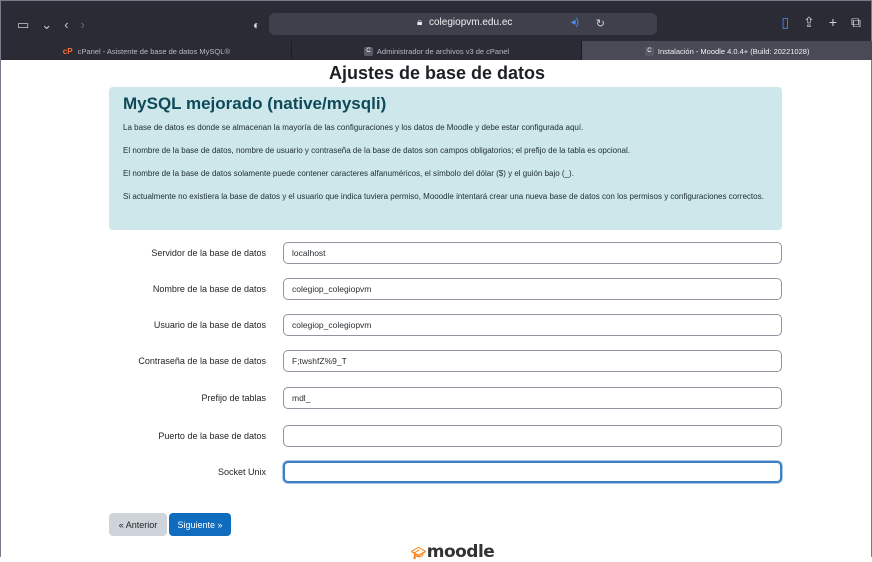 The height and width of the screenshot is (562, 872). What do you see at coordinates (209, 325) in the screenshot?
I see `dbuser-label: Usuario de la base de datos` at bounding box center [209, 325].